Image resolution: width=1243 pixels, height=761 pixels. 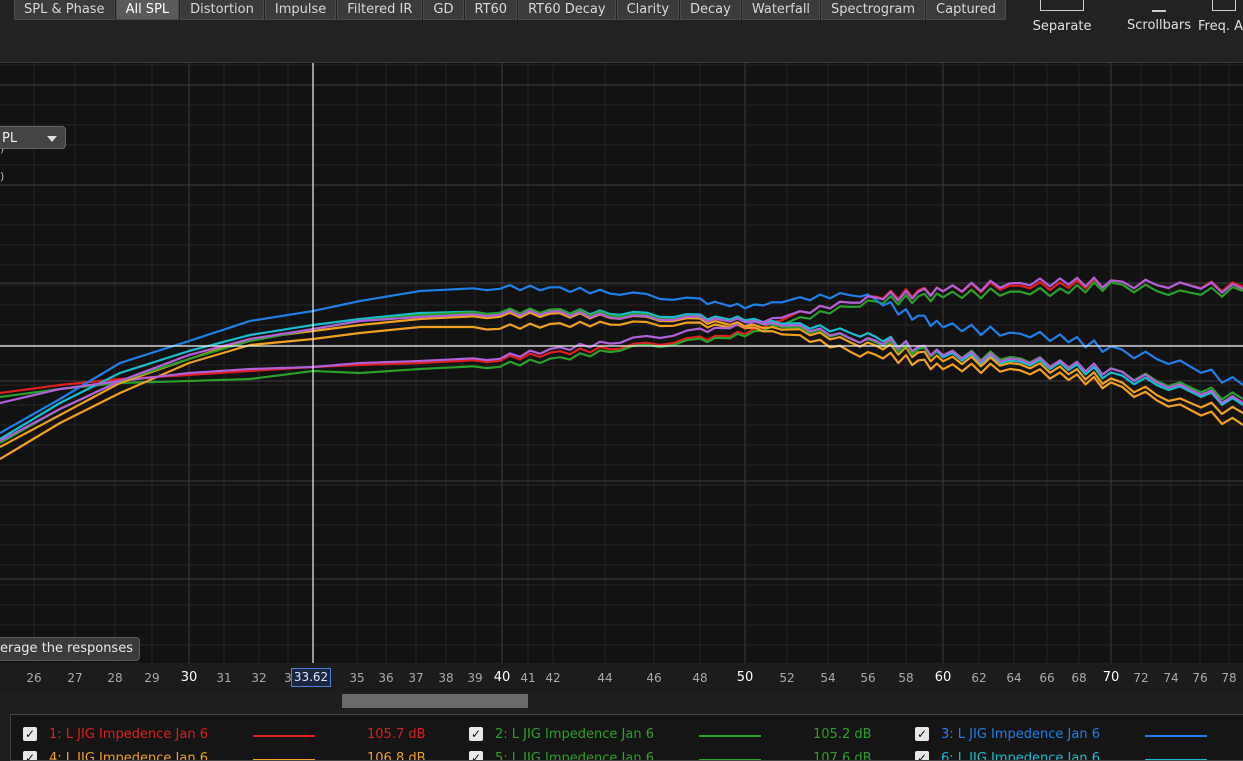 I want to click on frequency-tick-label: 42, so click(x=553, y=678).